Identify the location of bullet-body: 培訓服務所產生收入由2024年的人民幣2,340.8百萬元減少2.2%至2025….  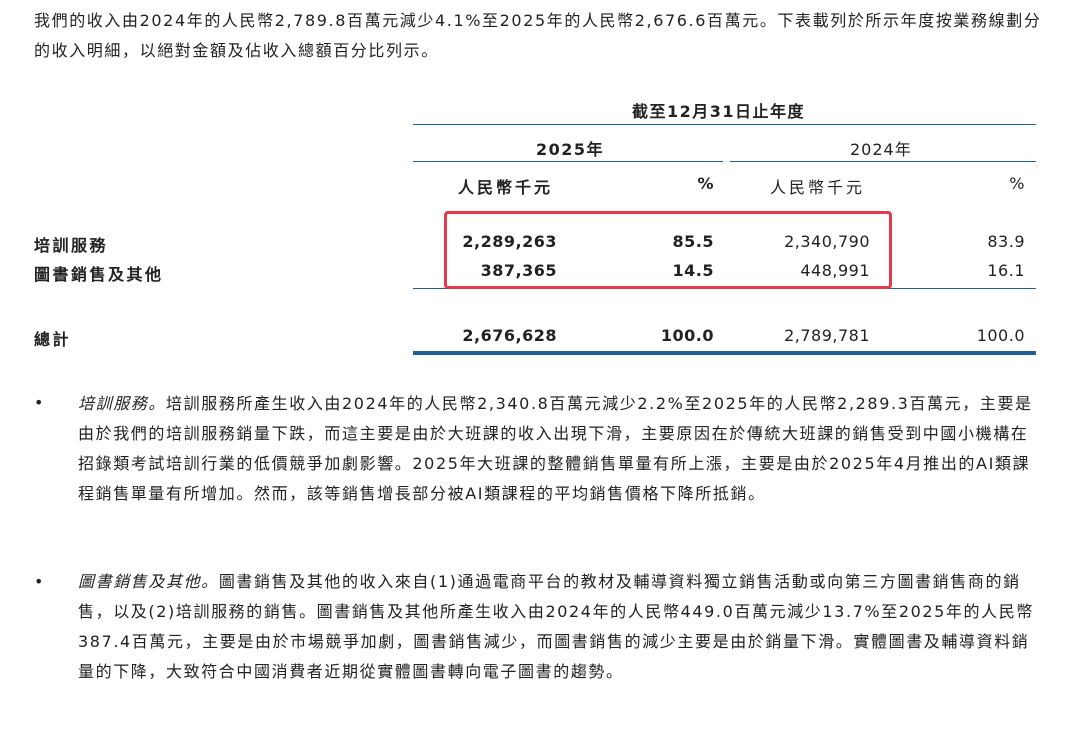
(555, 448).